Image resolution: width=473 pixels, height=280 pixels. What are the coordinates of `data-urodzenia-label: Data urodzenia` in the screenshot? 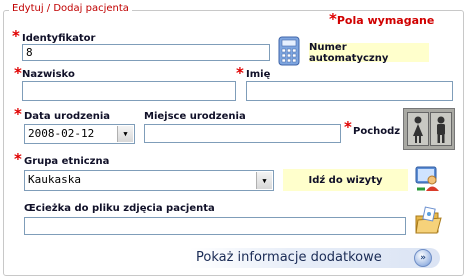 It's located at (67, 116).